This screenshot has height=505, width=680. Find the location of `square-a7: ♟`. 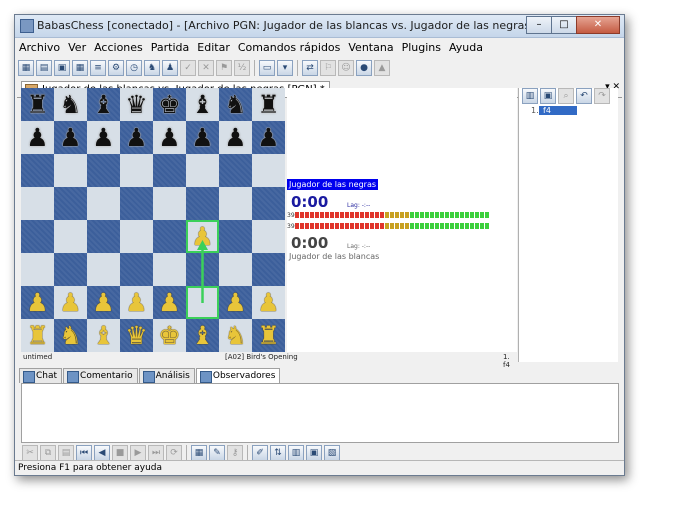

square-a7: ♟ is located at coordinates (37, 137).